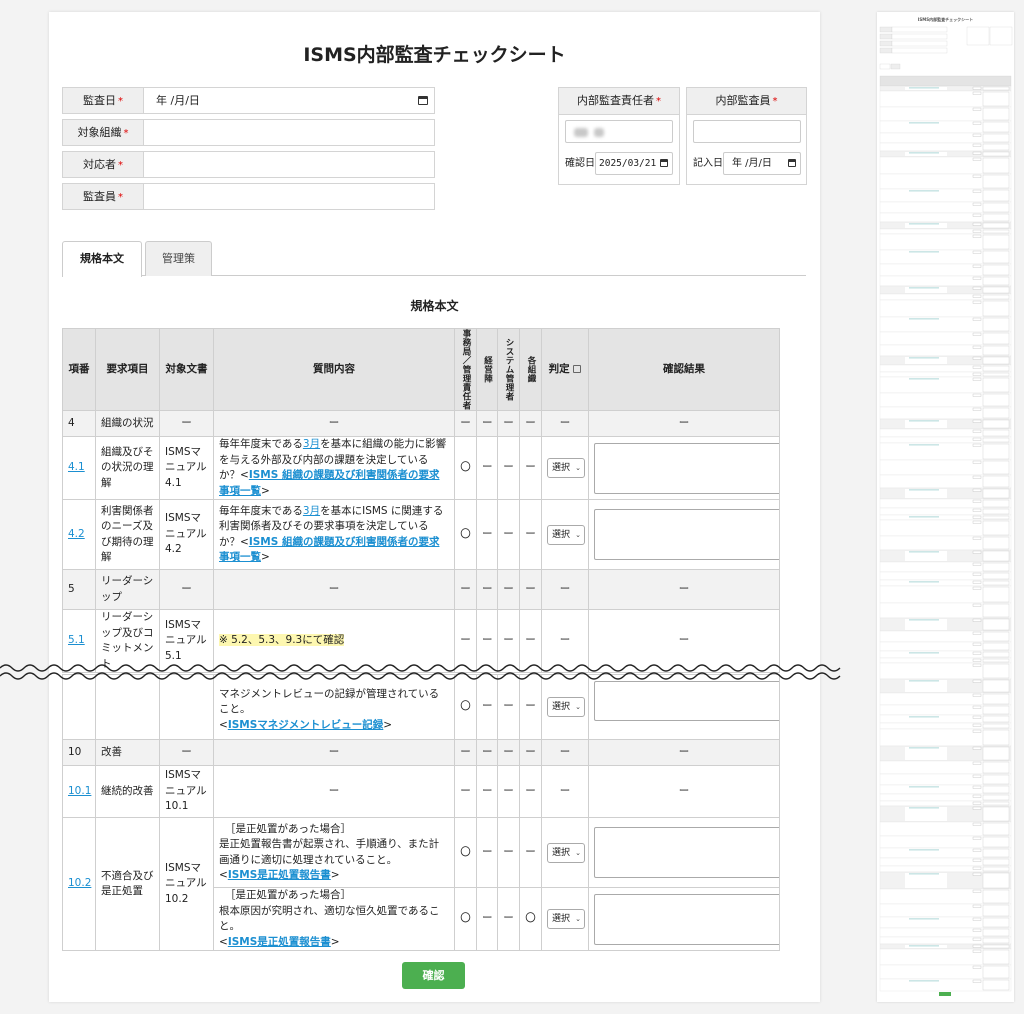 This screenshot has width=1024, height=1014. I want to click on internal-auditor-head: 内部監査員 *, so click(746, 101).